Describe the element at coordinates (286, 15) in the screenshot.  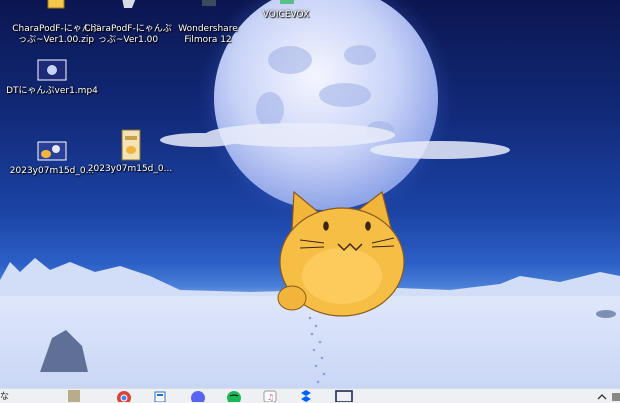
I see `icon-label: VOICEVOX` at that location.